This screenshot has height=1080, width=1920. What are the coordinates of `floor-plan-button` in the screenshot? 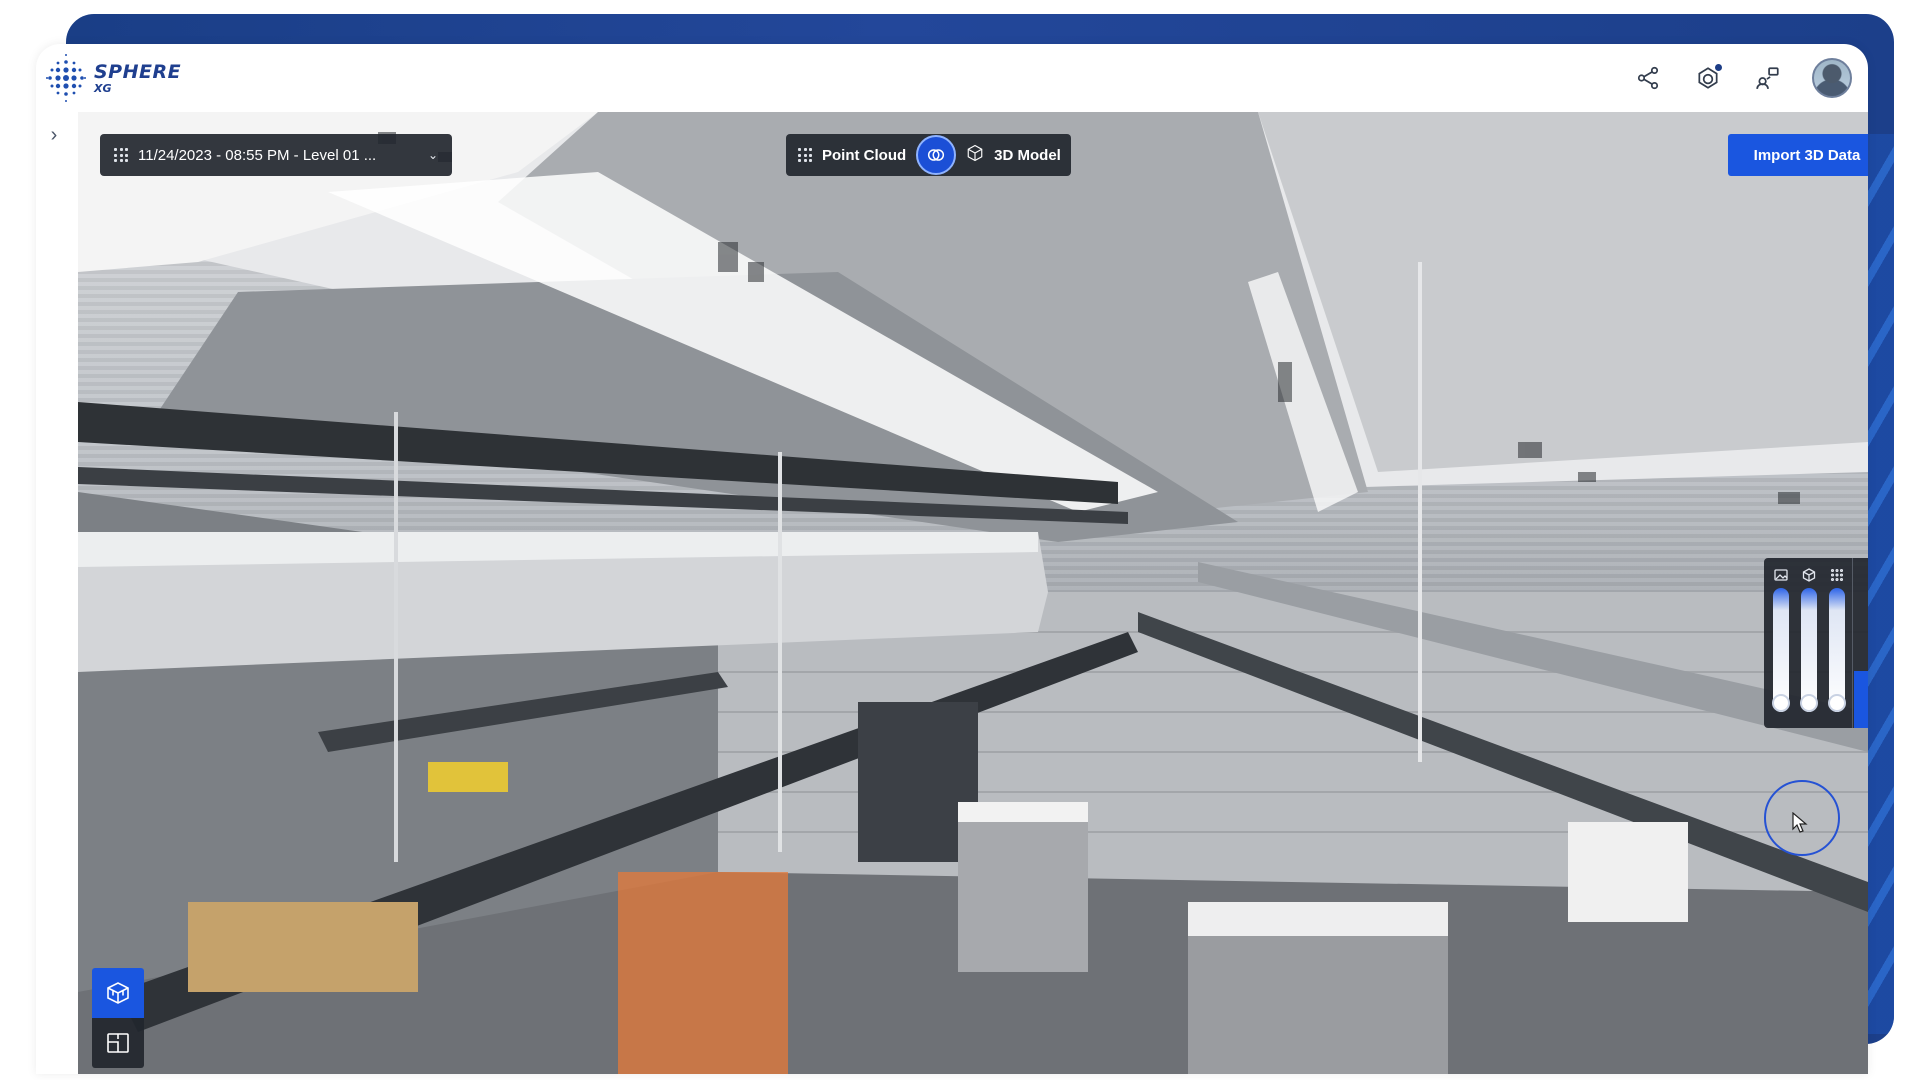 It's located at (118, 1043).